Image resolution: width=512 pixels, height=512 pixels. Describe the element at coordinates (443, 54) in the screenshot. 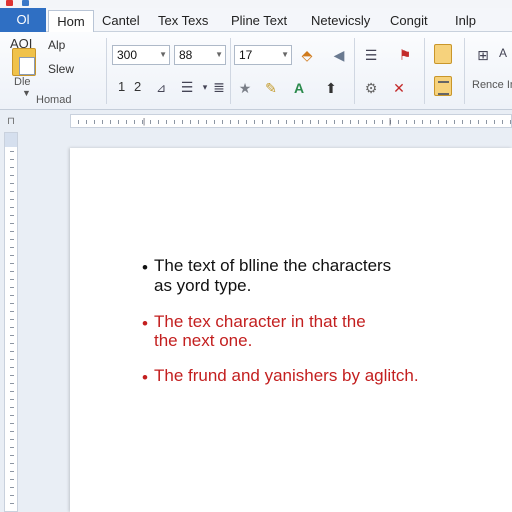

I see `document-icon` at that location.